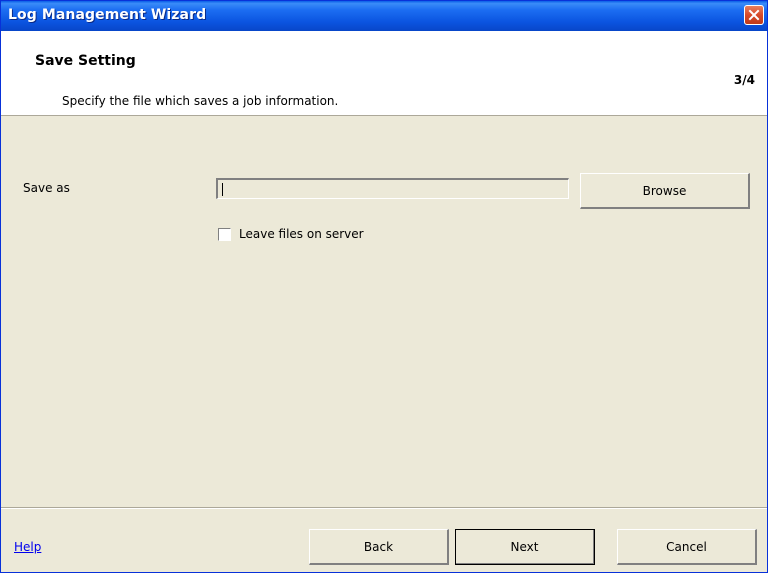 The height and width of the screenshot is (573, 768). I want to click on cancel-button-label: Cancel, so click(686, 546).